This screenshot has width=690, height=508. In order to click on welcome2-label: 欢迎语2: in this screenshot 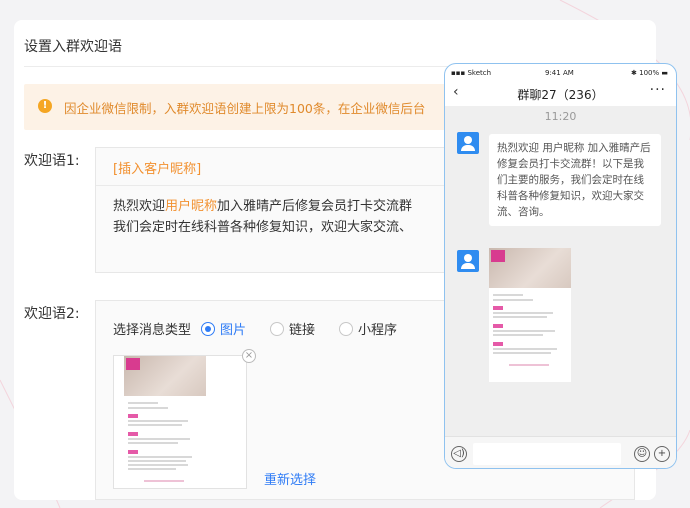, I will do `click(52, 314)`.